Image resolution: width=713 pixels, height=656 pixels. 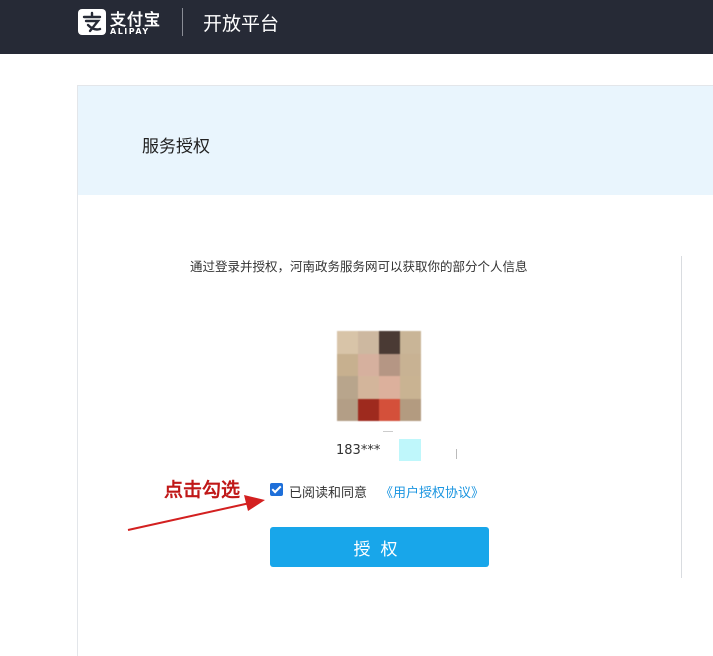 I want to click on header-divider, so click(x=182, y=22).